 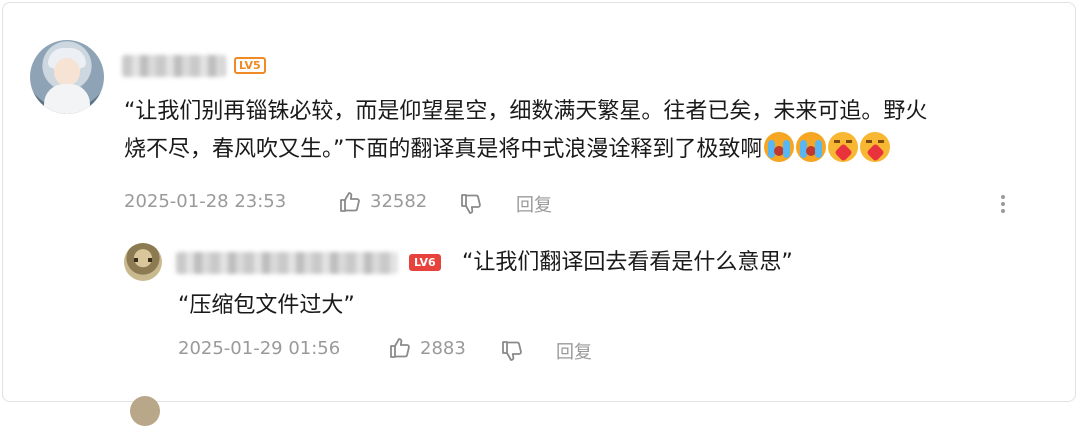 I want to click on reply-username-blurred, so click(x=287, y=263).